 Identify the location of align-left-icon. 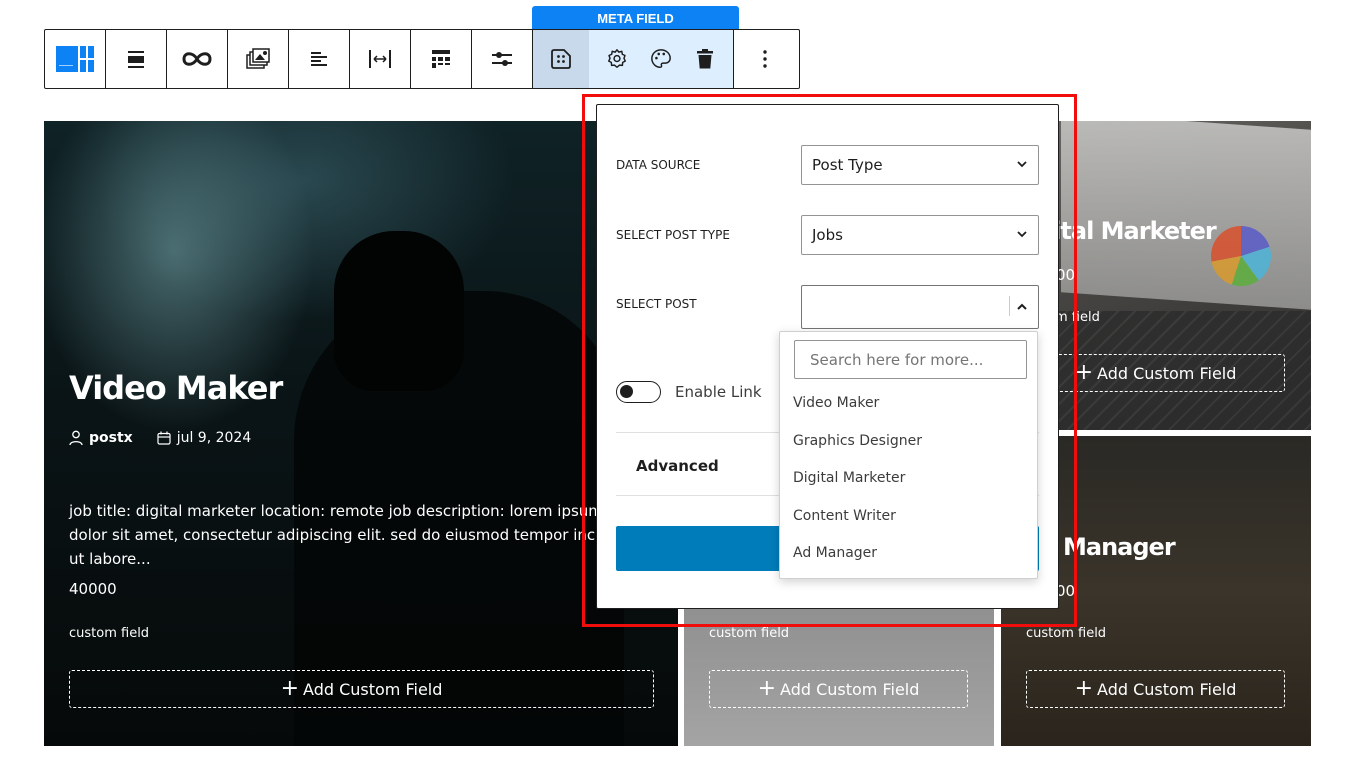
(319, 59).